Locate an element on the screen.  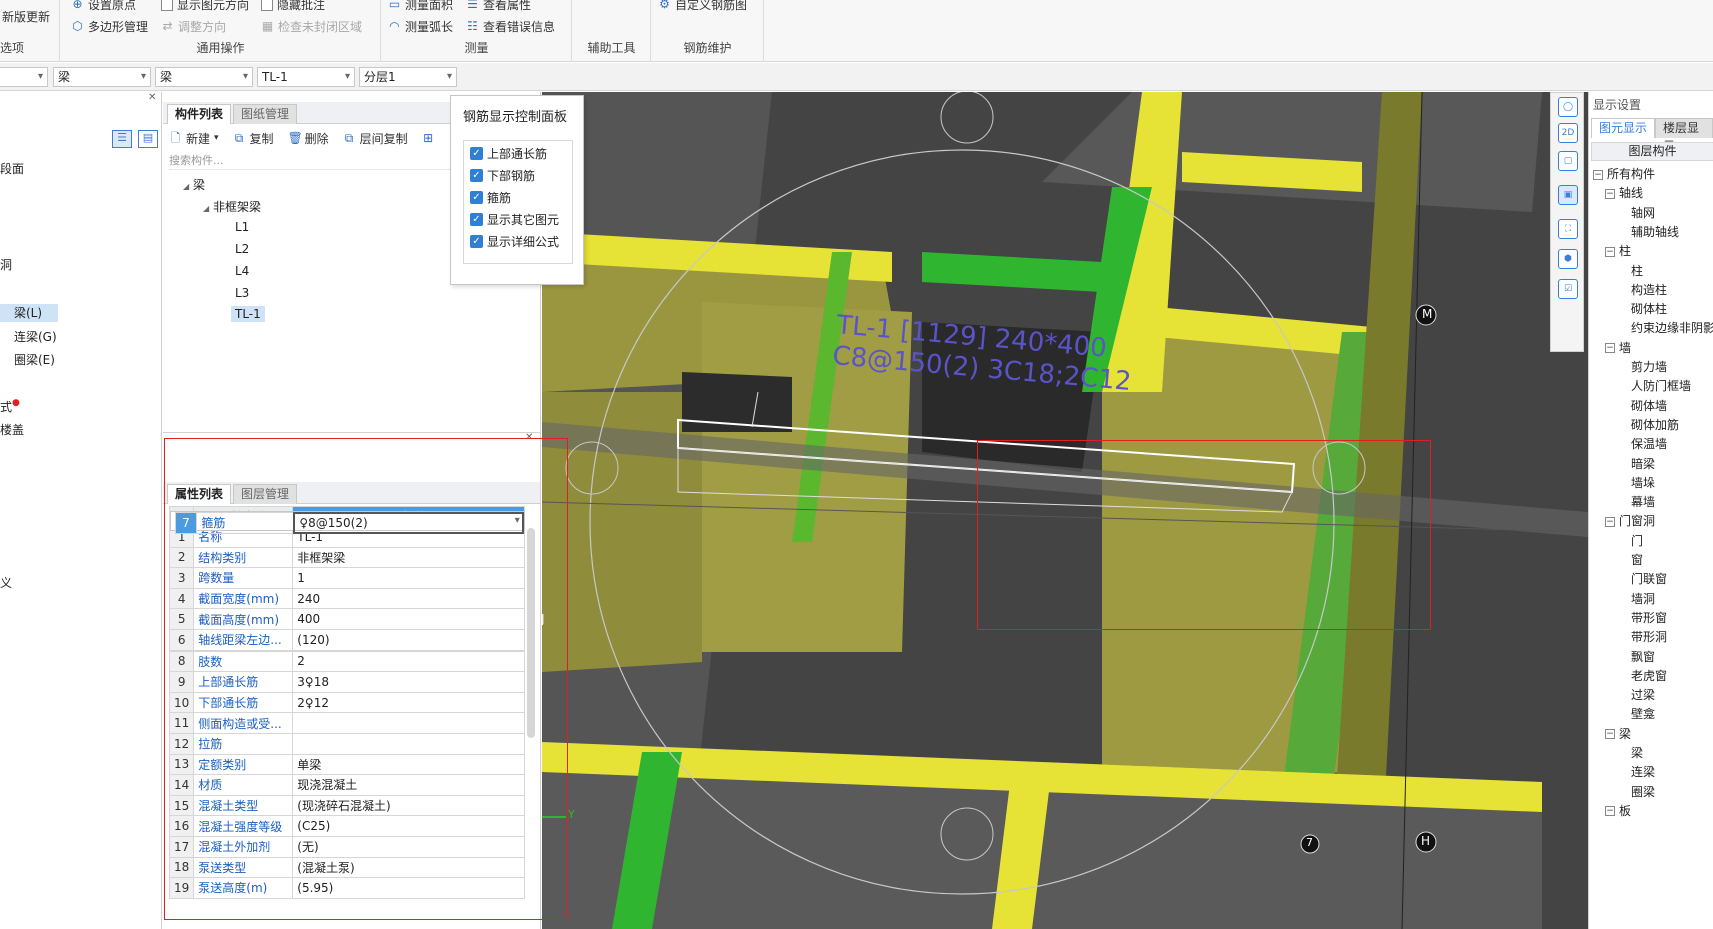
tab-component-list: 构件列表 is located at coordinates (199, 114).